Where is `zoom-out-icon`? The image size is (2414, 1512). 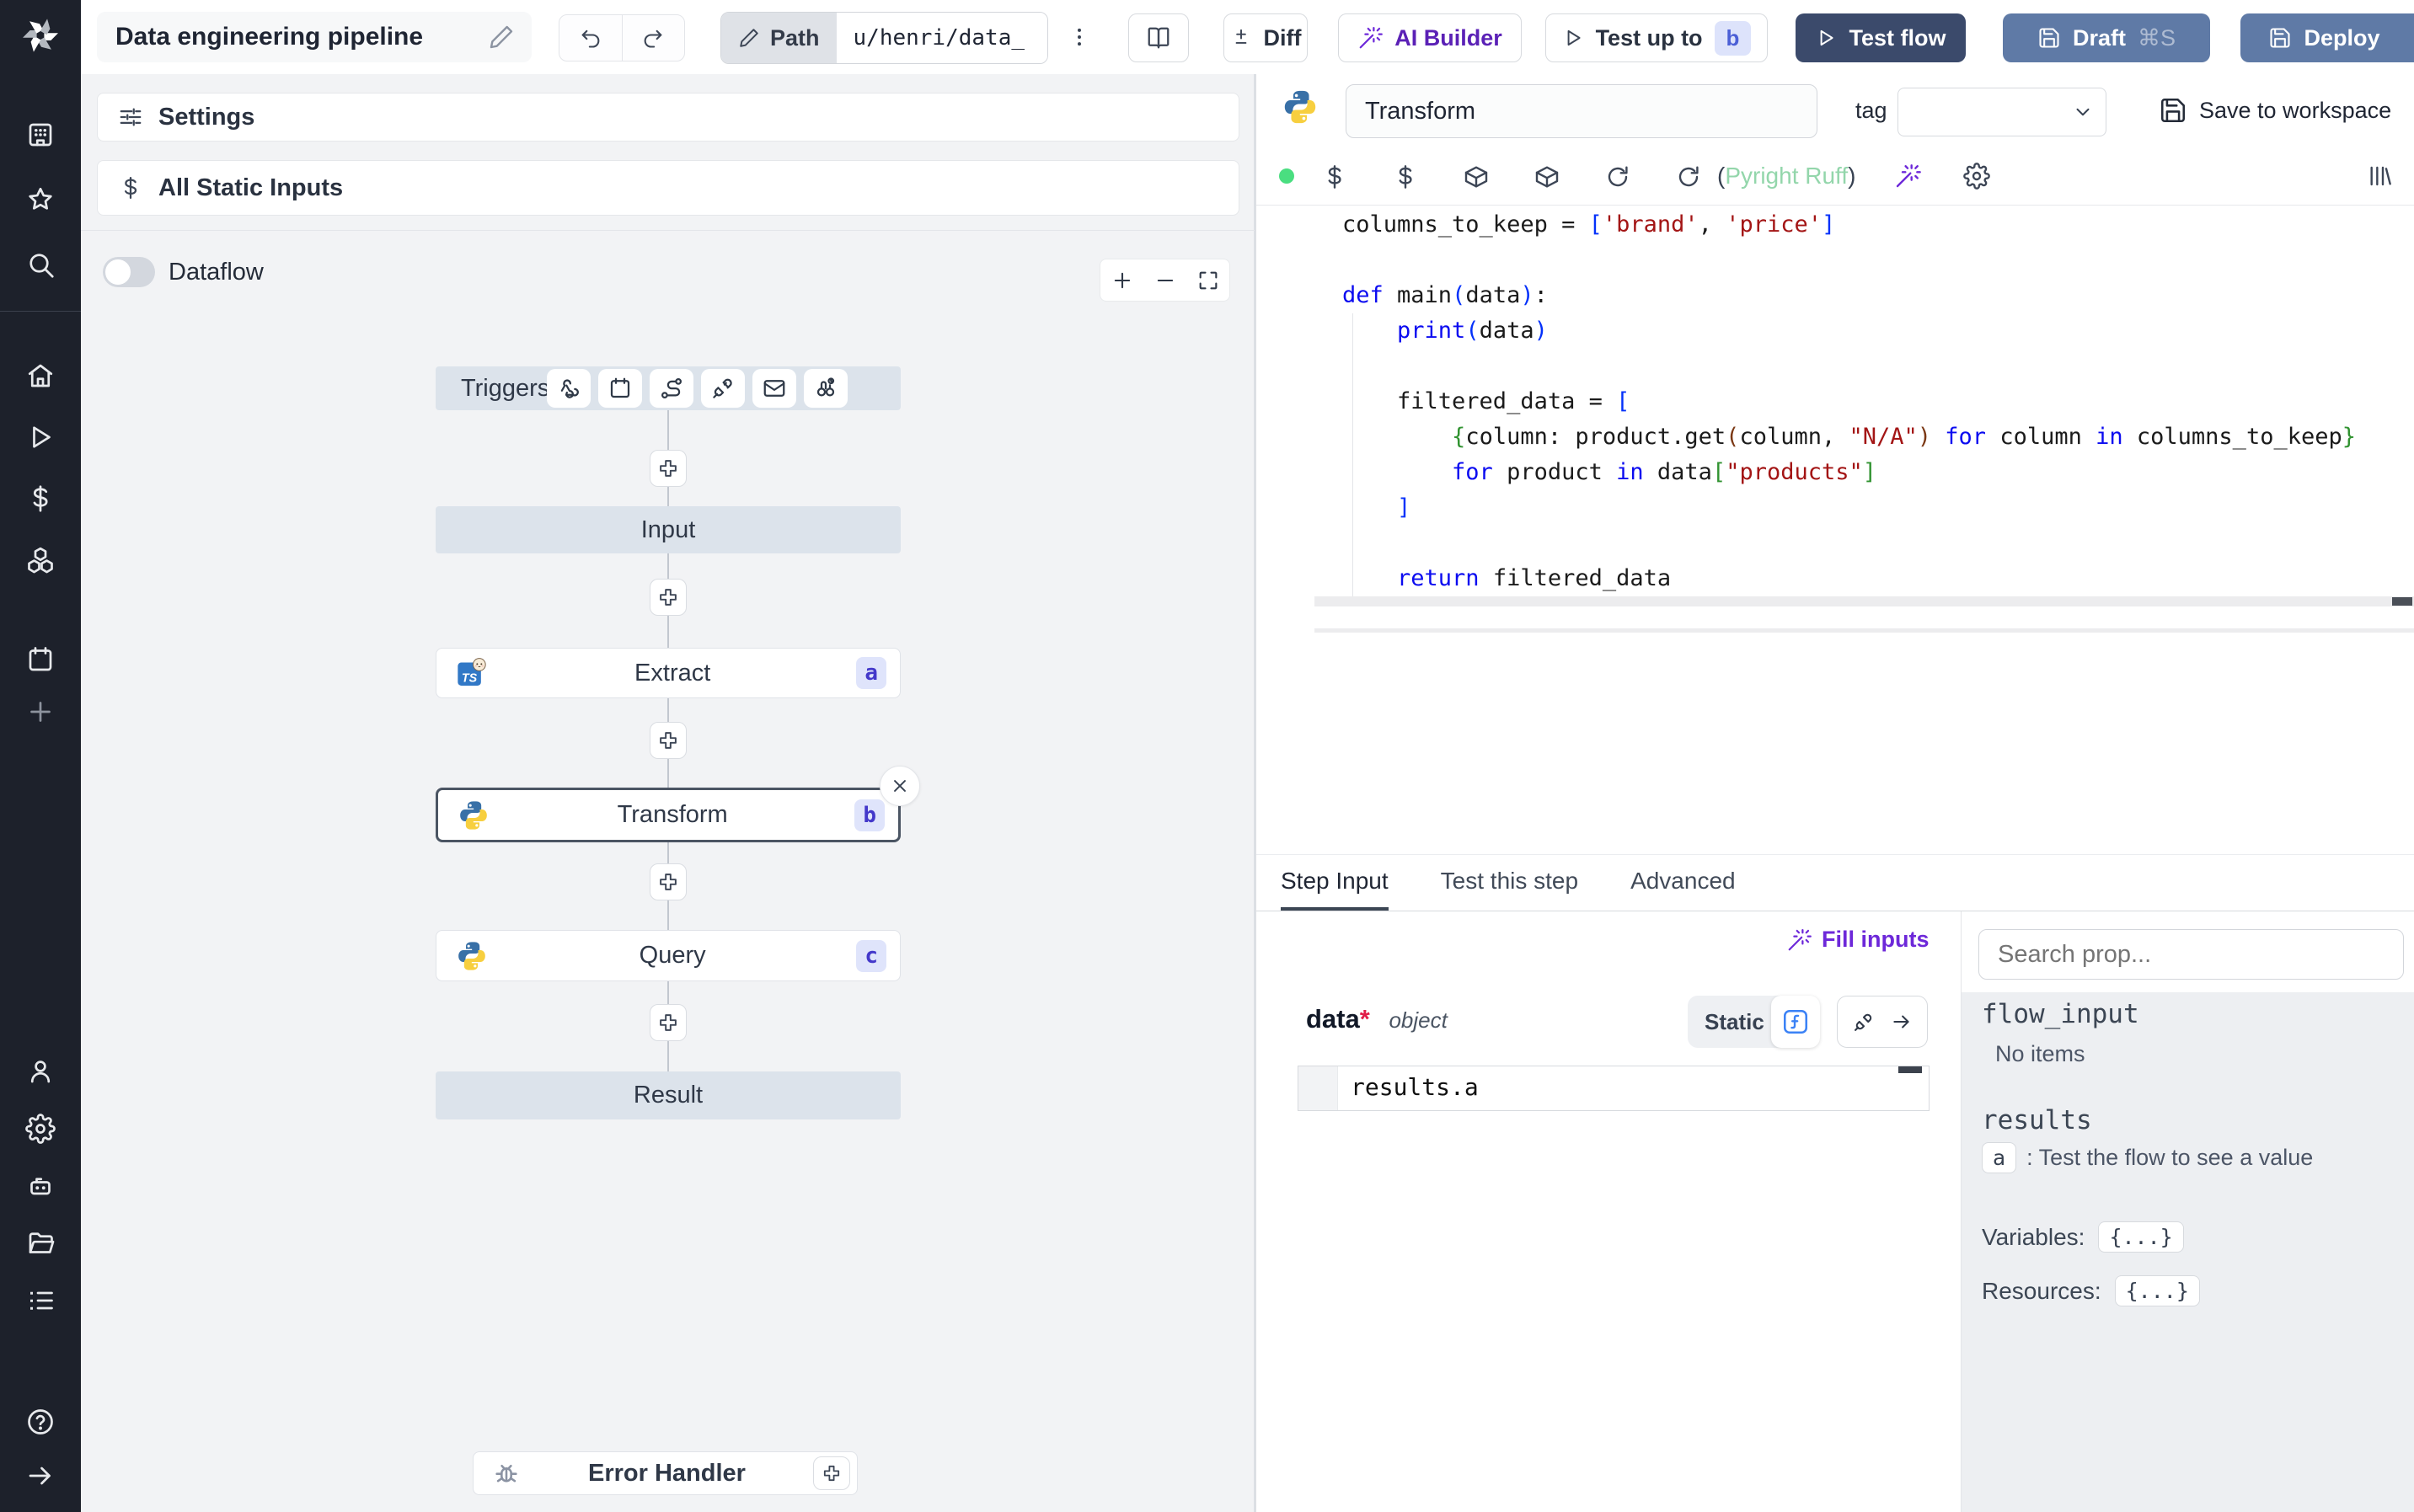
zoom-out-icon is located at coordinates (1165, 280).